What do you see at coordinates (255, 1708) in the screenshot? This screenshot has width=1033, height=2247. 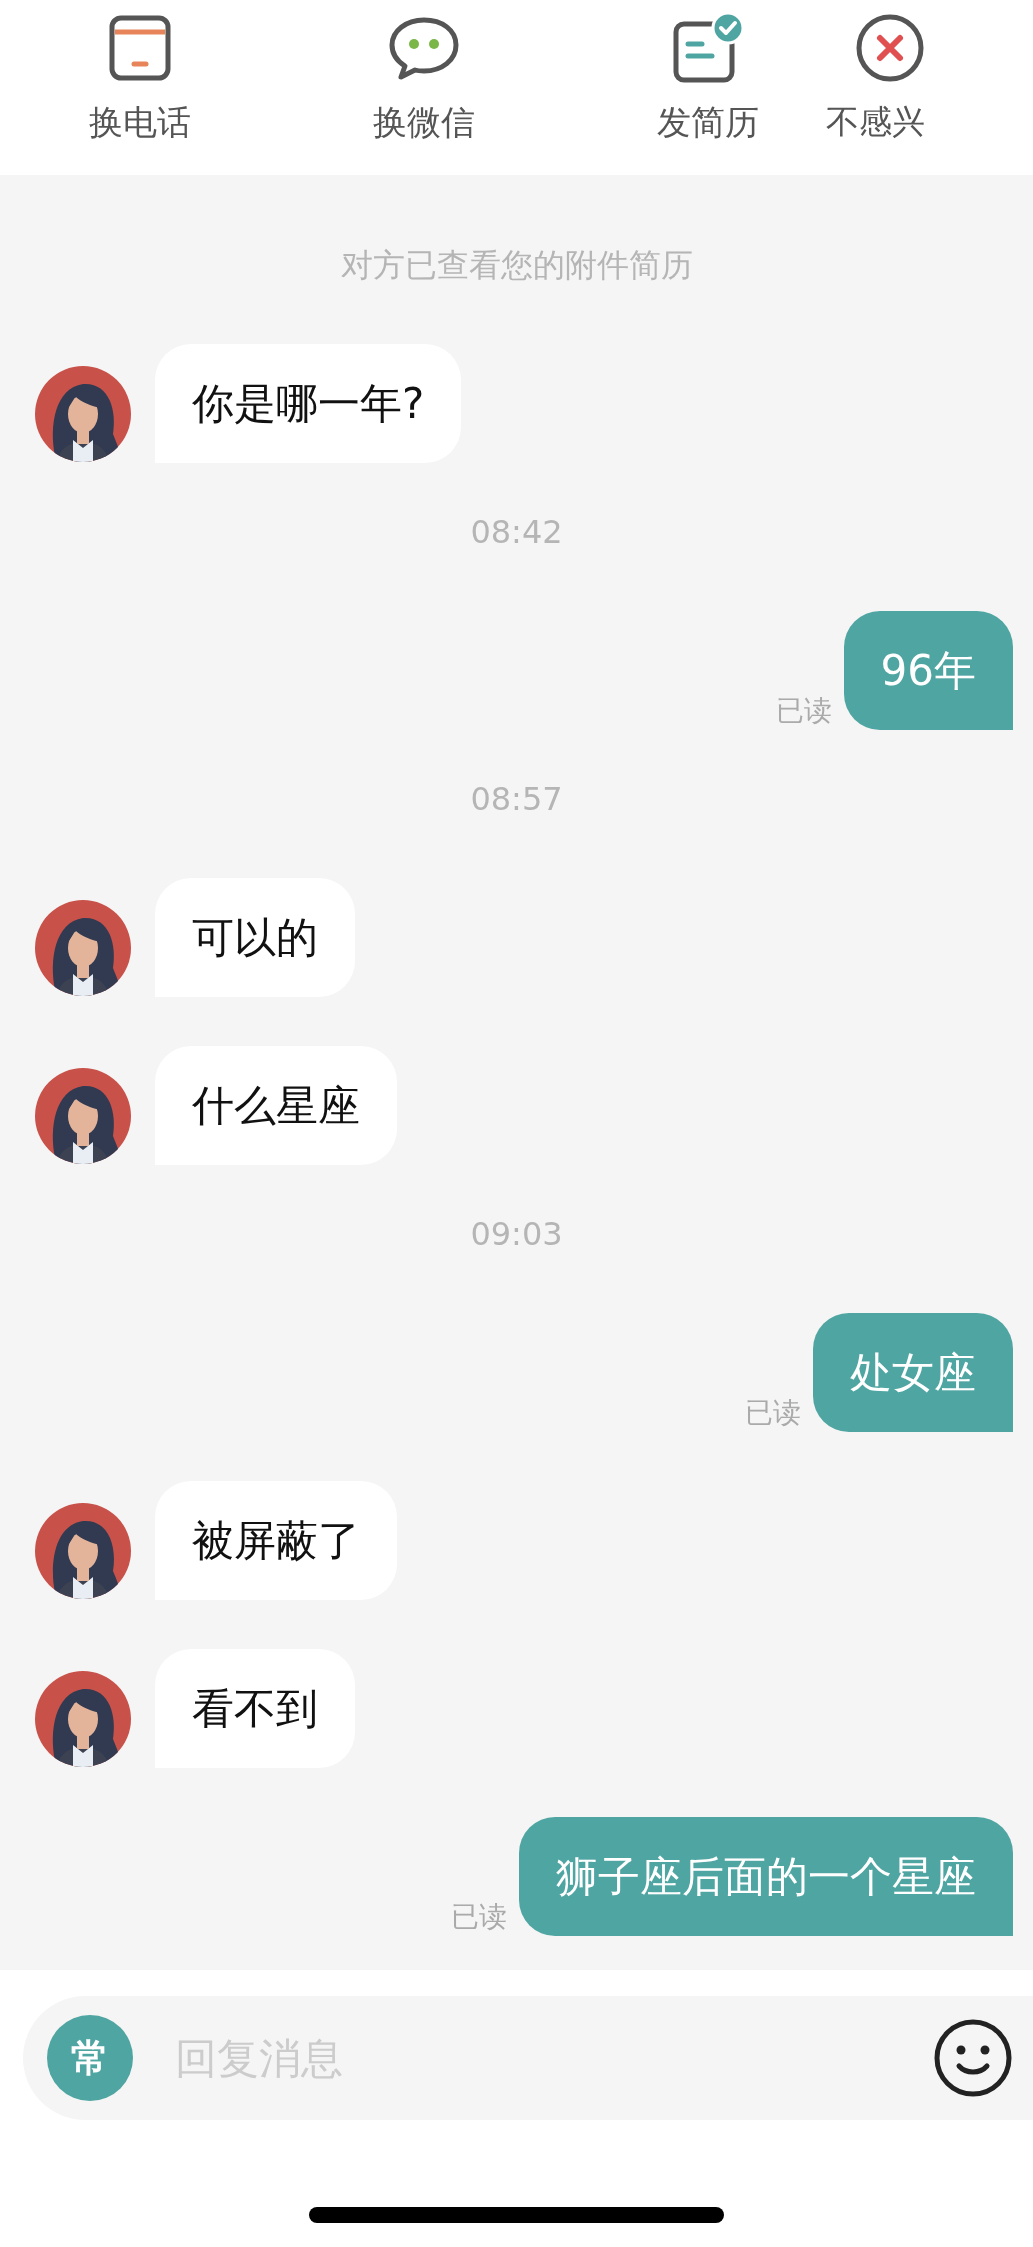 I see `message-bubble: 看不到` at bounding box center [255, 1708].